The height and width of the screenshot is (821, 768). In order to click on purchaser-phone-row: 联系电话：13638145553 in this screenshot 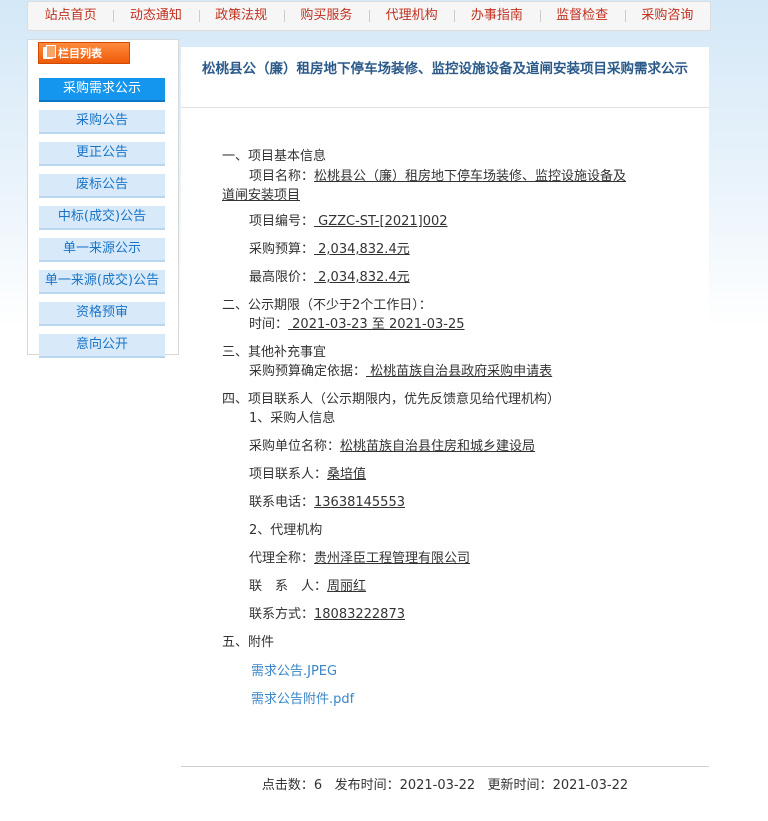, I will do `click(327, 503)`.